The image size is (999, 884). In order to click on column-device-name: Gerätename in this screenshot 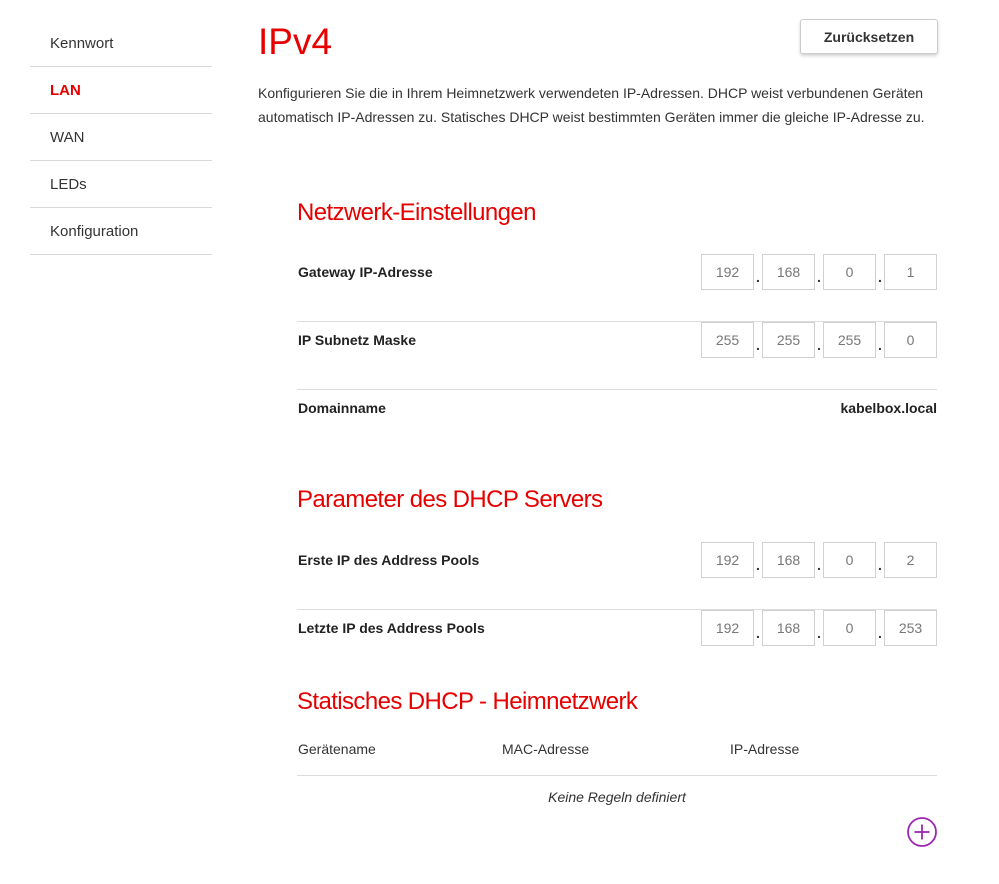, I will do `click(337, 749)`.